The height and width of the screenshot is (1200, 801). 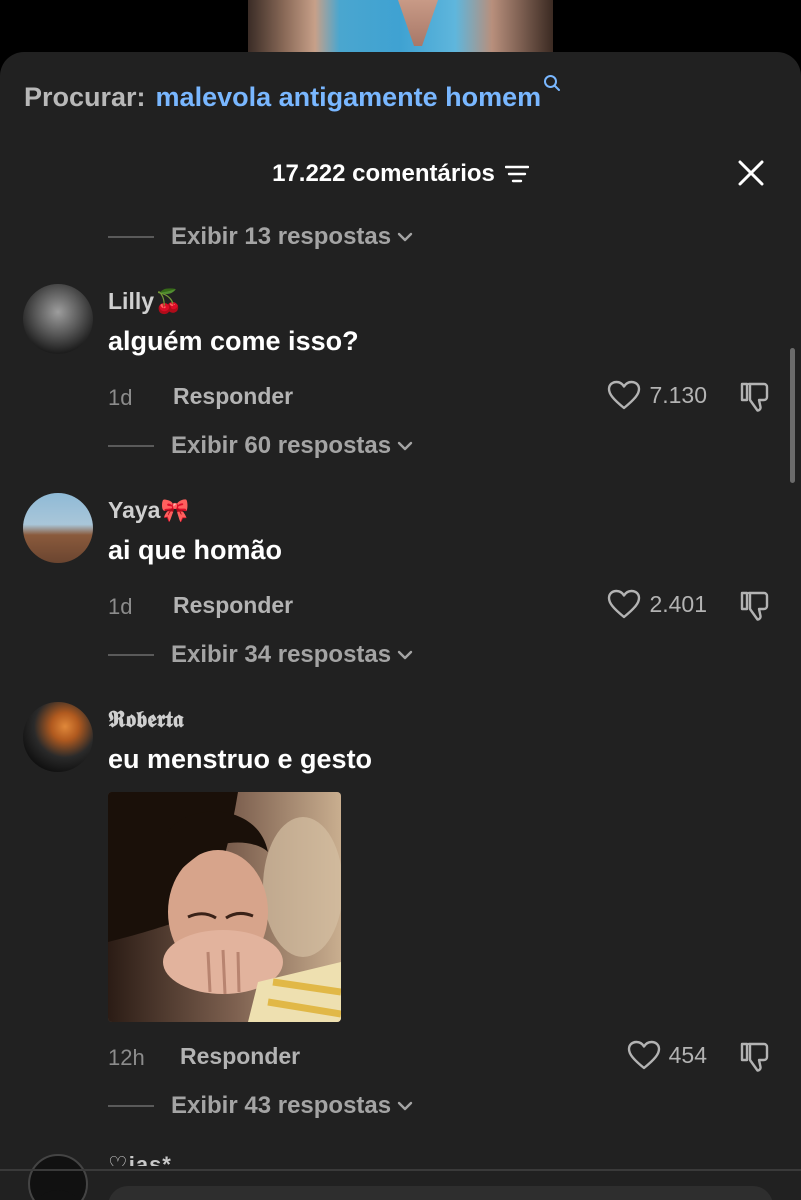 What do you see at coordinates (240, 759) in the screenshot?
I see `comment-text: eu menstruo e gesto` at bounding box center [240, 759].